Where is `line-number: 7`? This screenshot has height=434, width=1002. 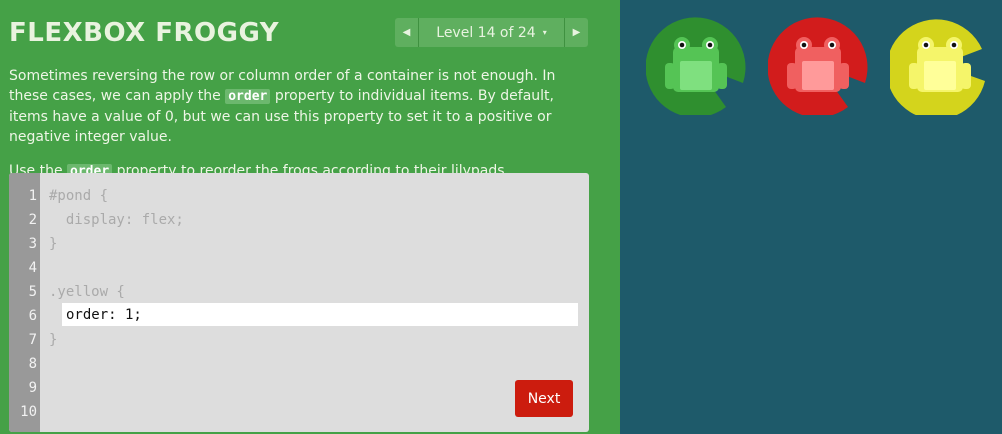
line-number: 7 is located at coordinates (32, 340).